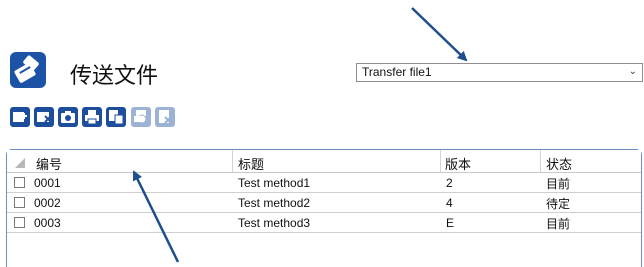 The width and height of the screenshot is (644, 267). Describe the element at coordinates (274, 203) in the screenshot. I see `row-title: Test method2` at that location.